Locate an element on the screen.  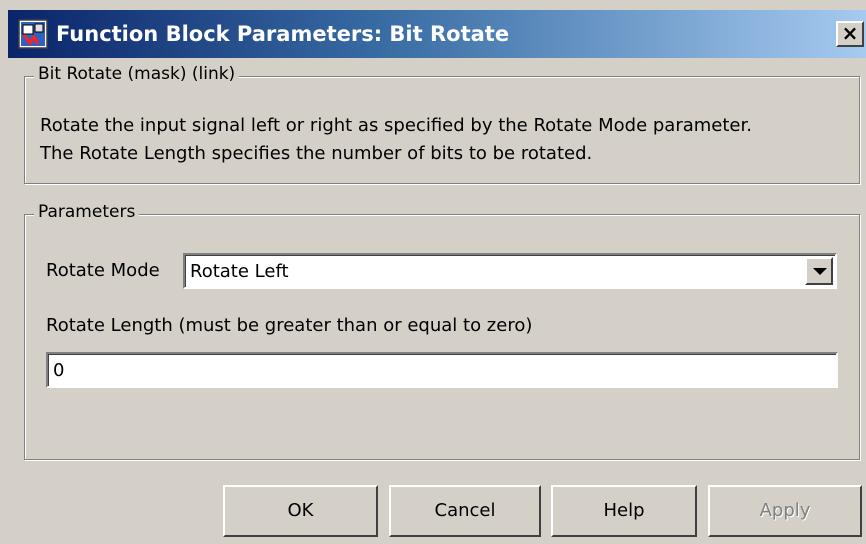
rotate-mode-label: Rotate Mode is located at coordinates (103, 270).